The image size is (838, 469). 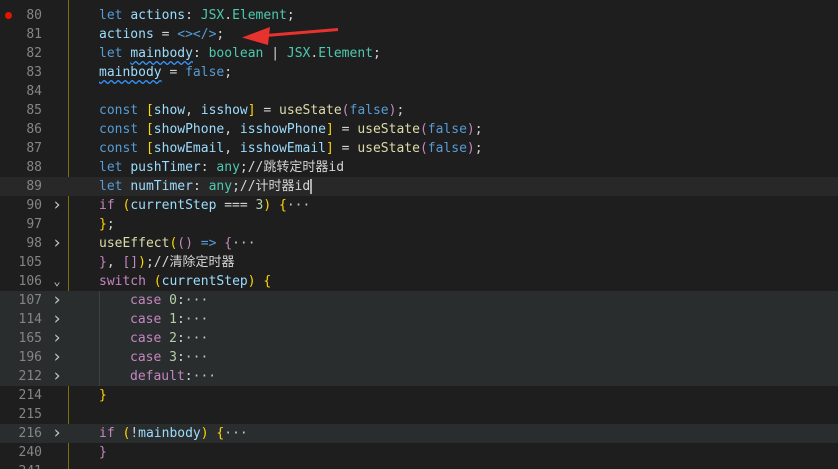 What do you see at coordinates (302, 32) in the screenshot?
I see `arrow-shaft` at bounding box center [302, 32].